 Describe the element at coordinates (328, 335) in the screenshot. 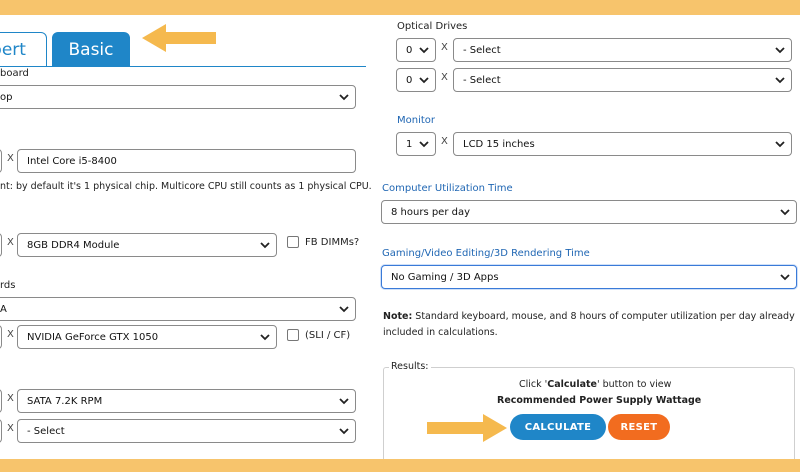

I see `sli-label: (SLI / CF)` at that location.